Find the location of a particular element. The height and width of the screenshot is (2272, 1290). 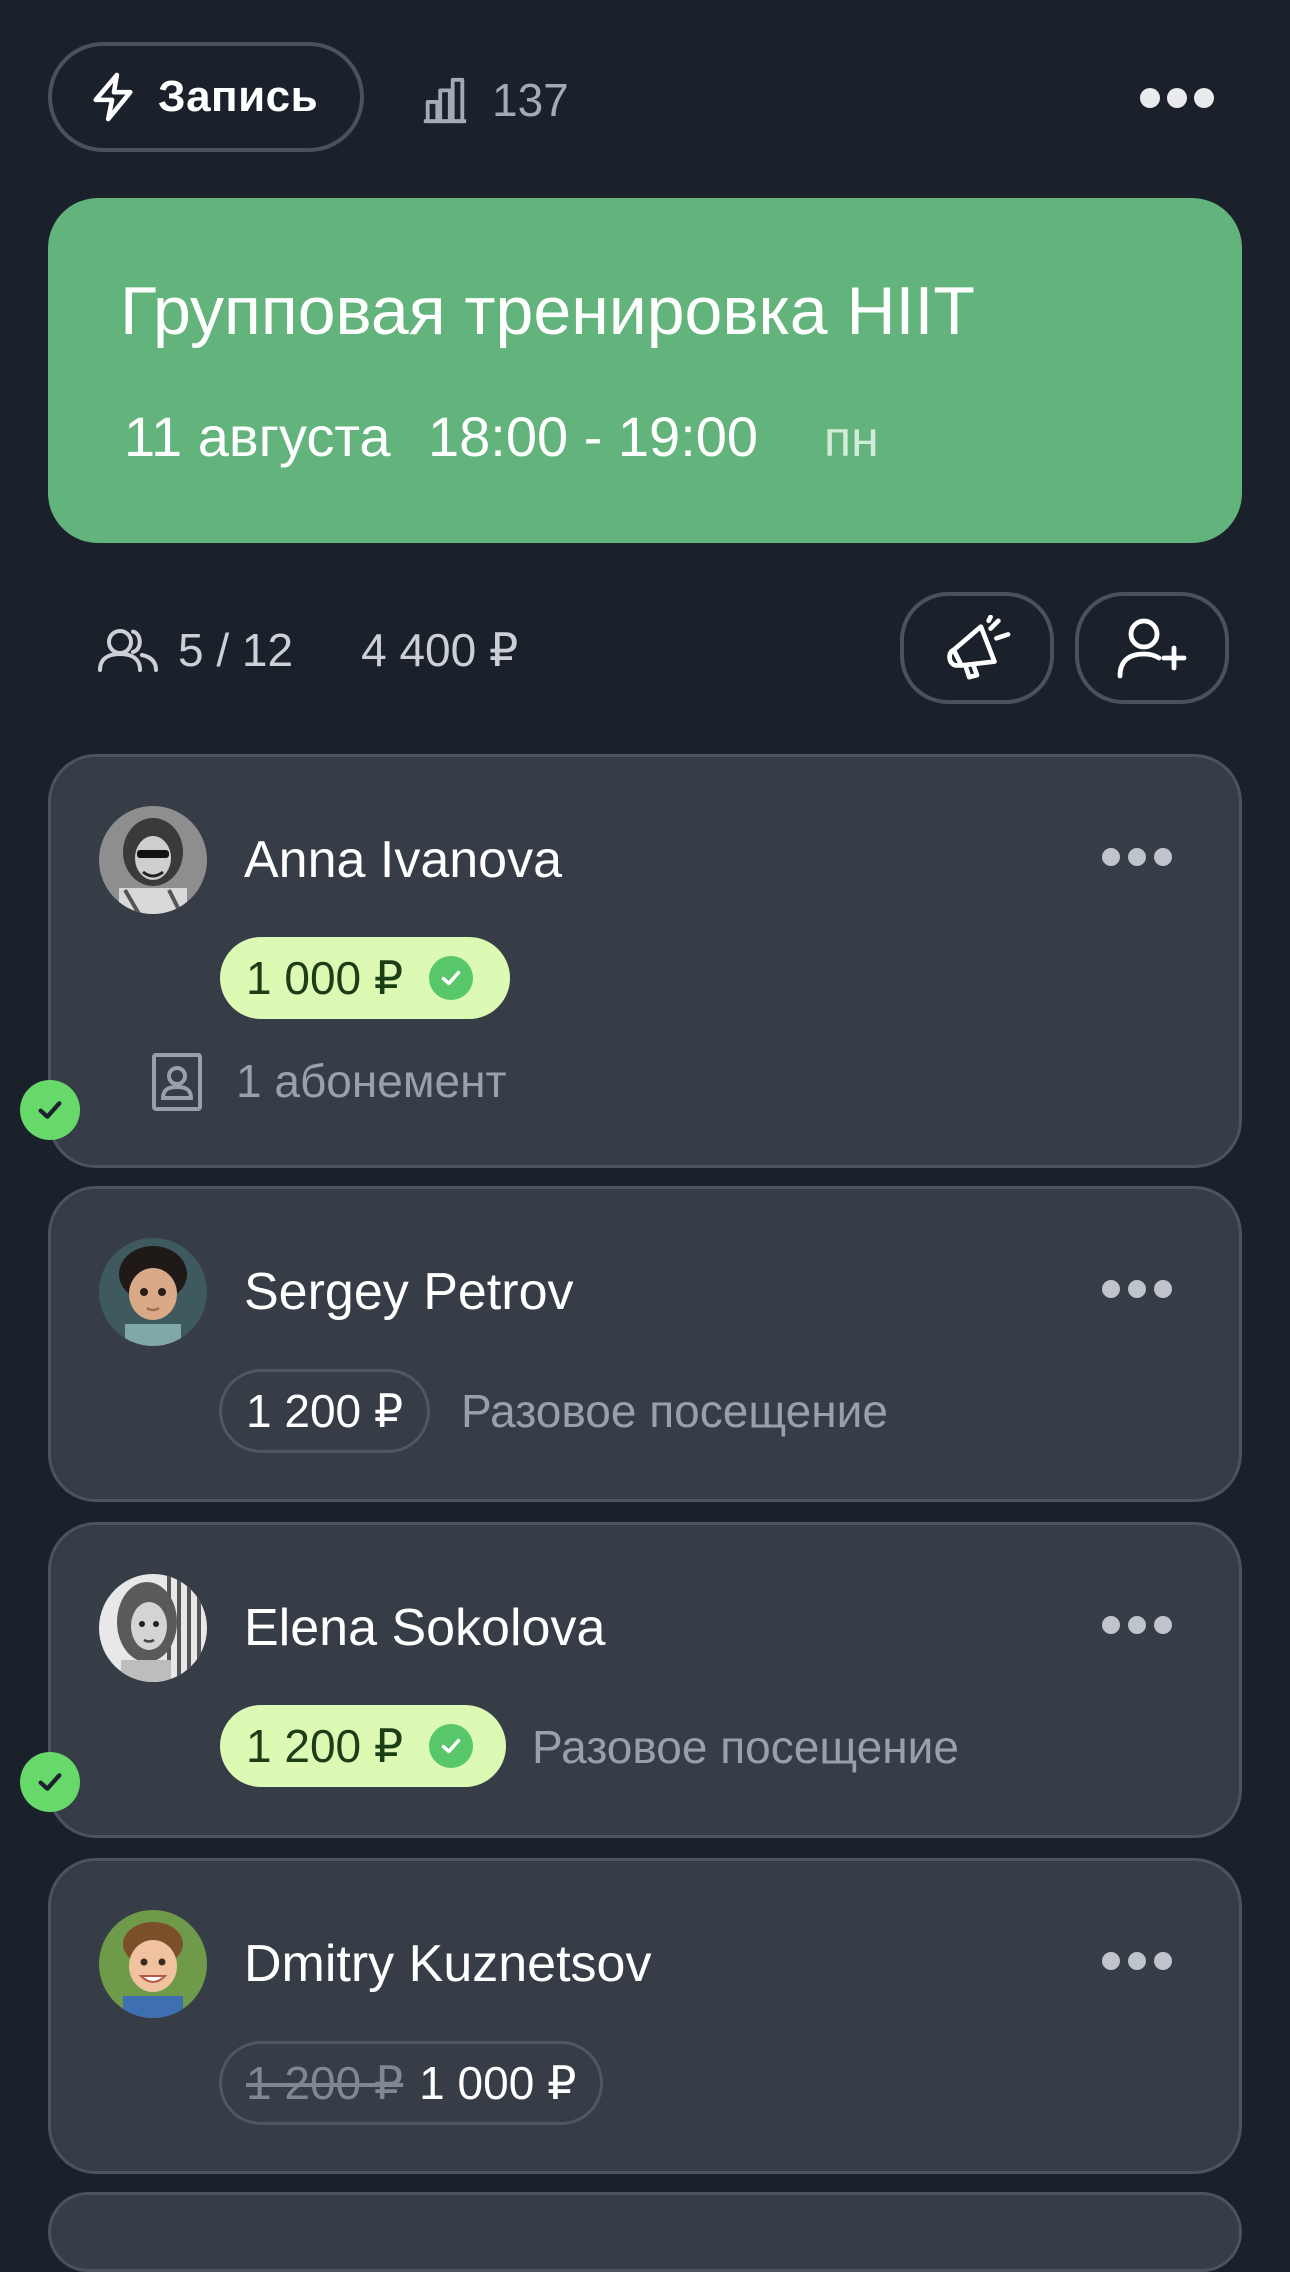

subscription-label: 1 абонемент is located at coordinates (371, 1081).